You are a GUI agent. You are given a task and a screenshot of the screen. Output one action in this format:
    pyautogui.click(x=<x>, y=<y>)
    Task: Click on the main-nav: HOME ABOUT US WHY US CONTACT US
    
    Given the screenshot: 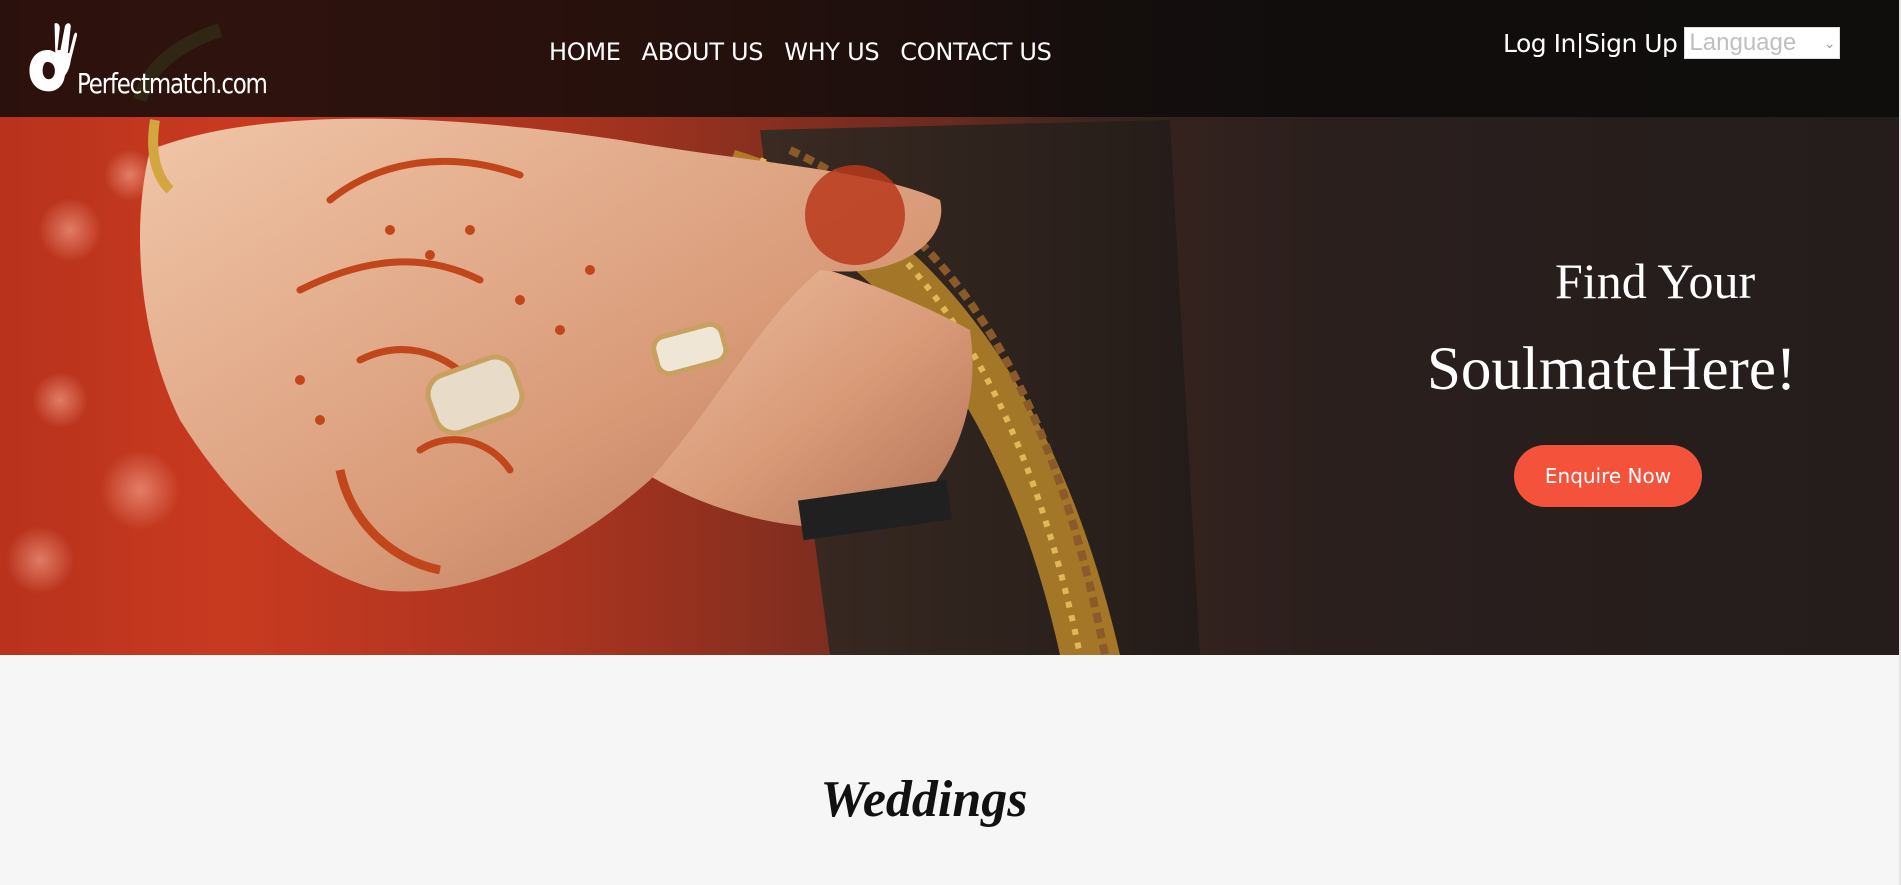 What is the action you would take?
    pyautogui.click(x=800, y=52)
    